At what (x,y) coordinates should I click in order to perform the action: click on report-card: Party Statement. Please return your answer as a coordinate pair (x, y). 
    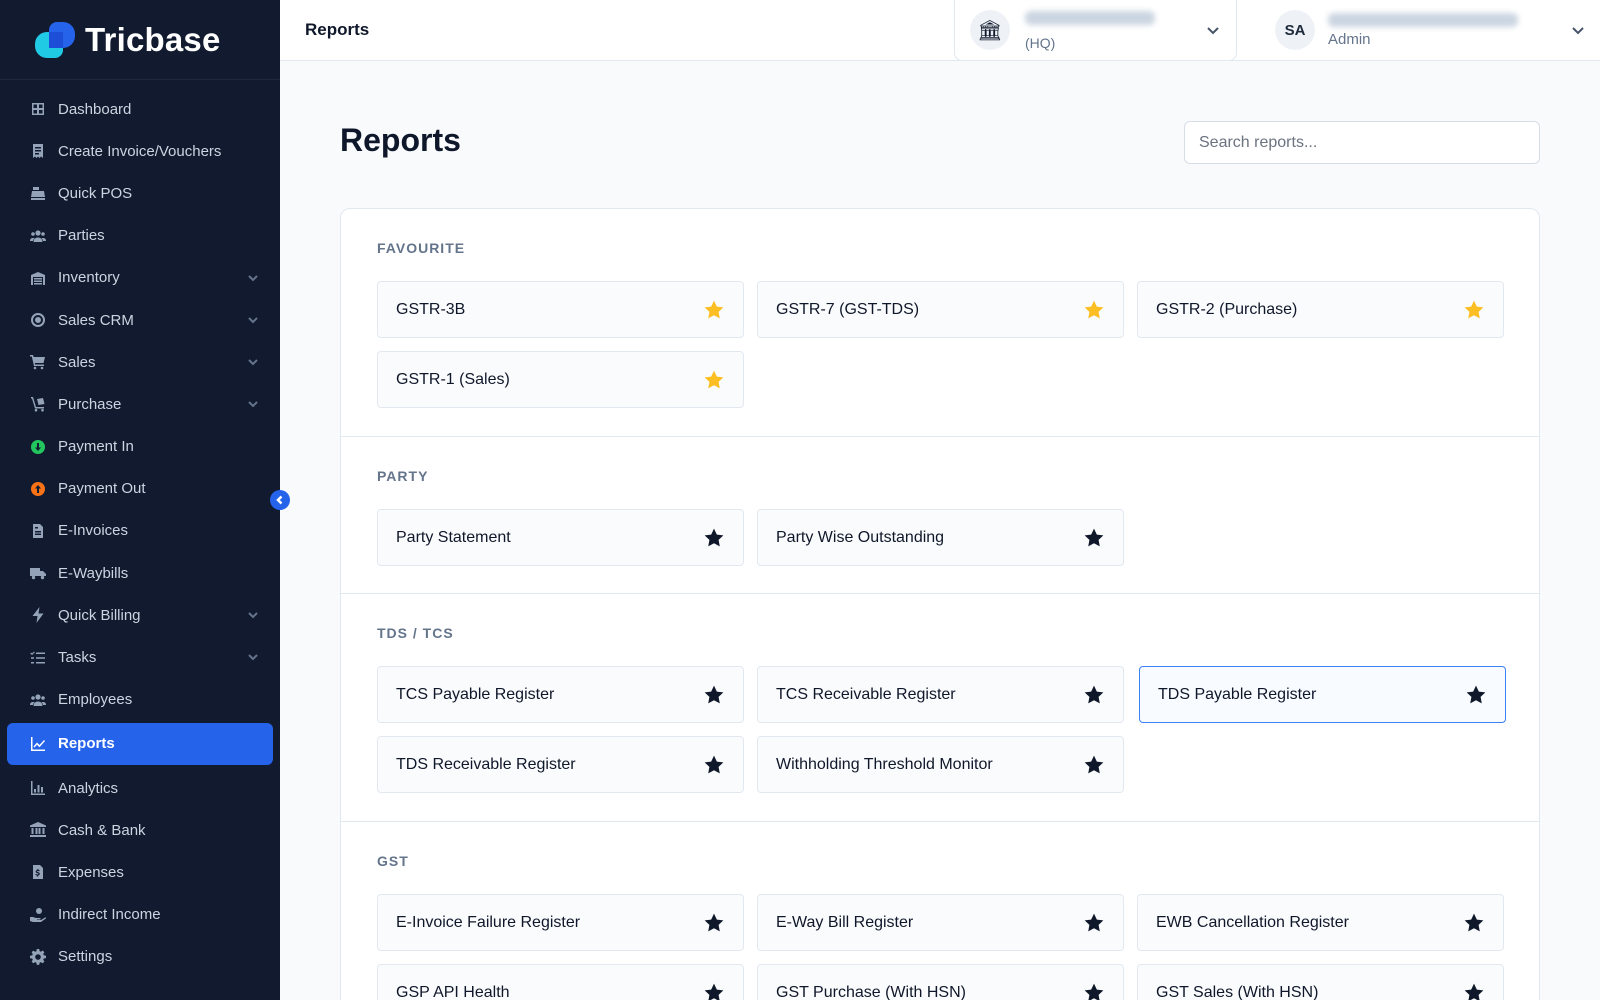
    Looking at the image, I should click on (560, 537).